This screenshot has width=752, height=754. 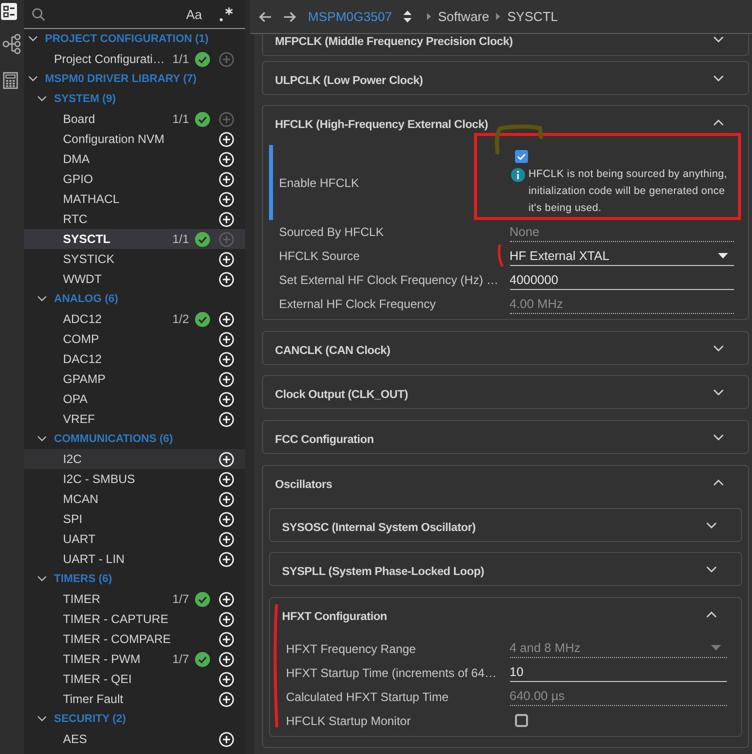 What do you see at coordinates (226, 14) in the screenshot?
I see `asterisk-icon` at bounding box center [226, 14].